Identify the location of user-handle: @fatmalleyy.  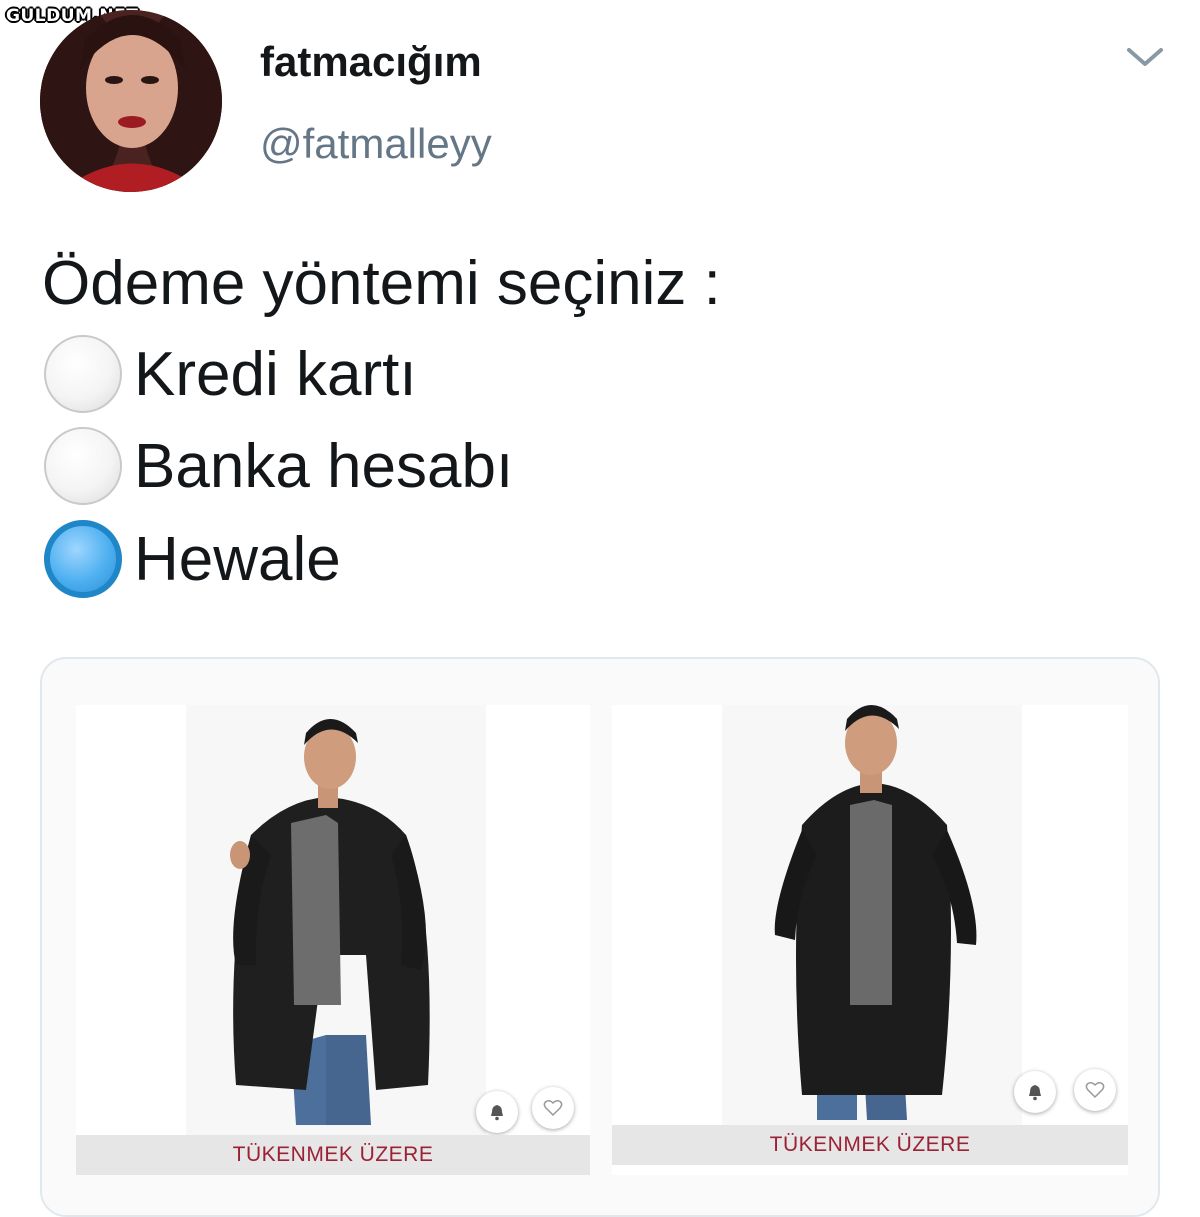
(376, 144).